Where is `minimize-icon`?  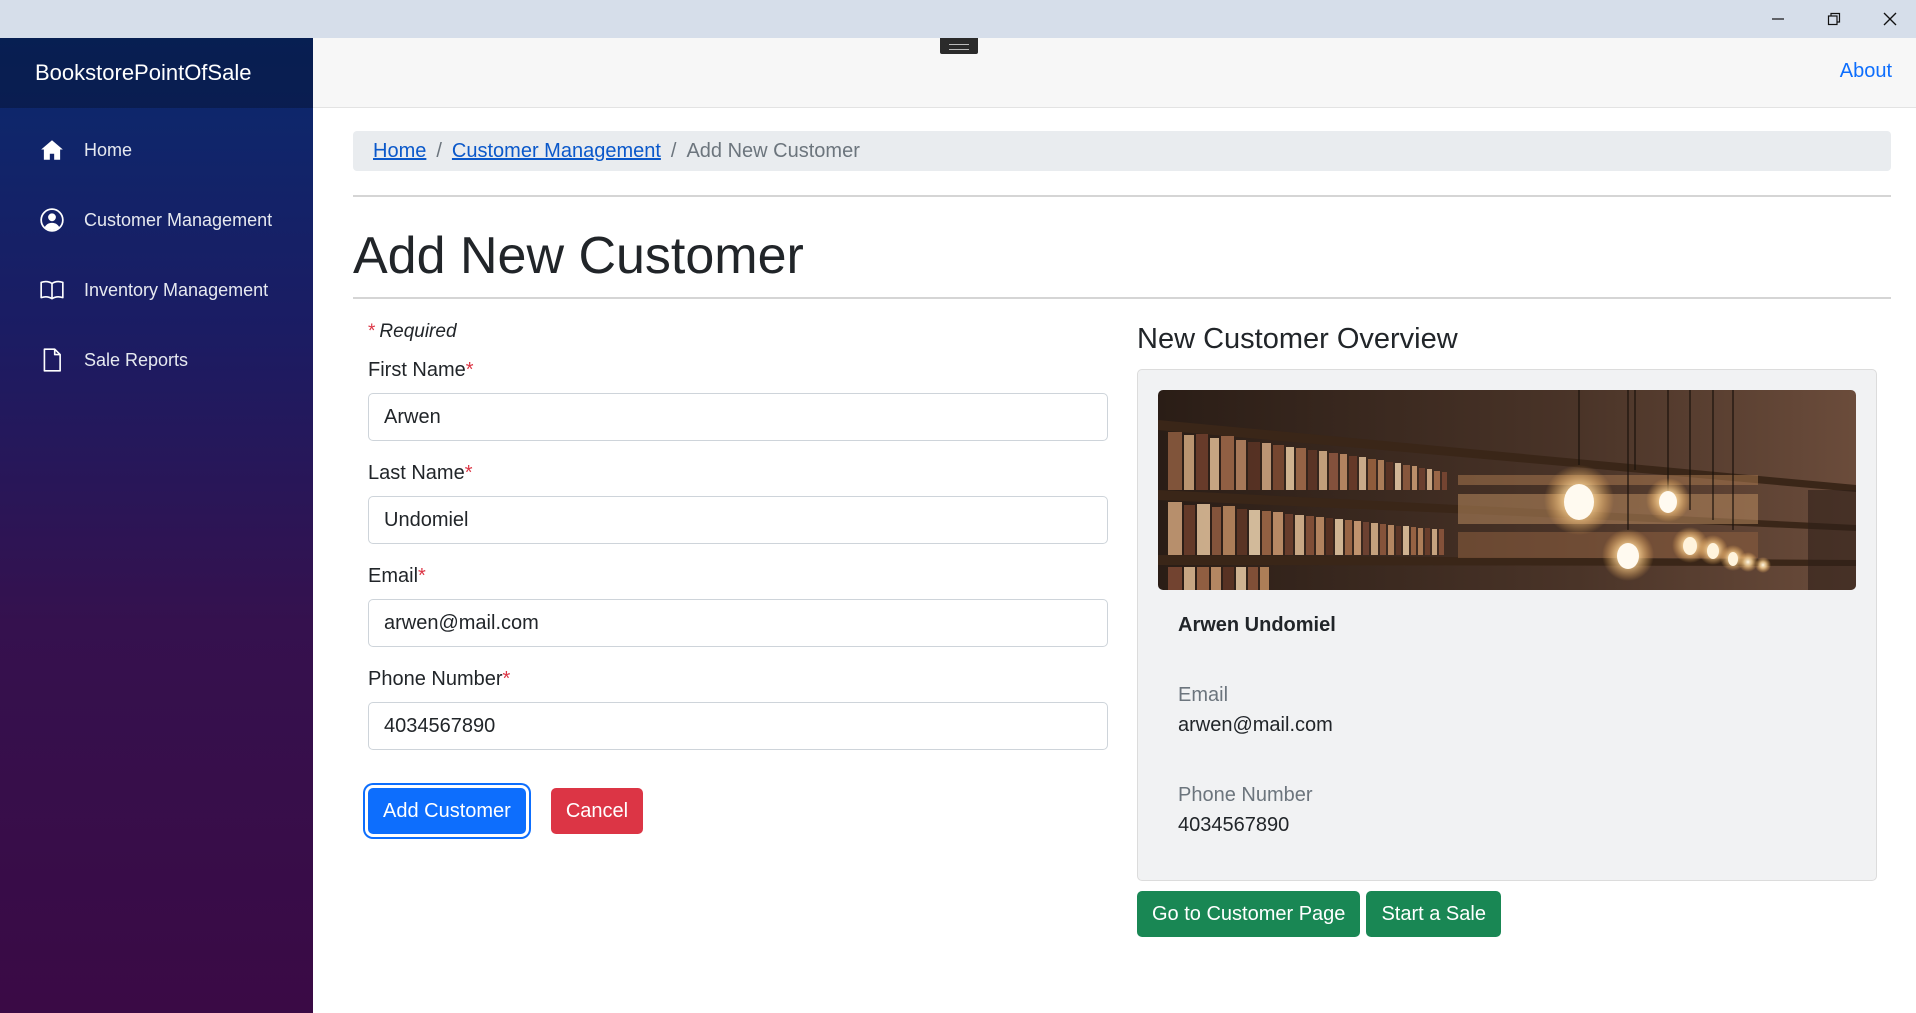 minimize-icon is located at coordinates (1778, 19).